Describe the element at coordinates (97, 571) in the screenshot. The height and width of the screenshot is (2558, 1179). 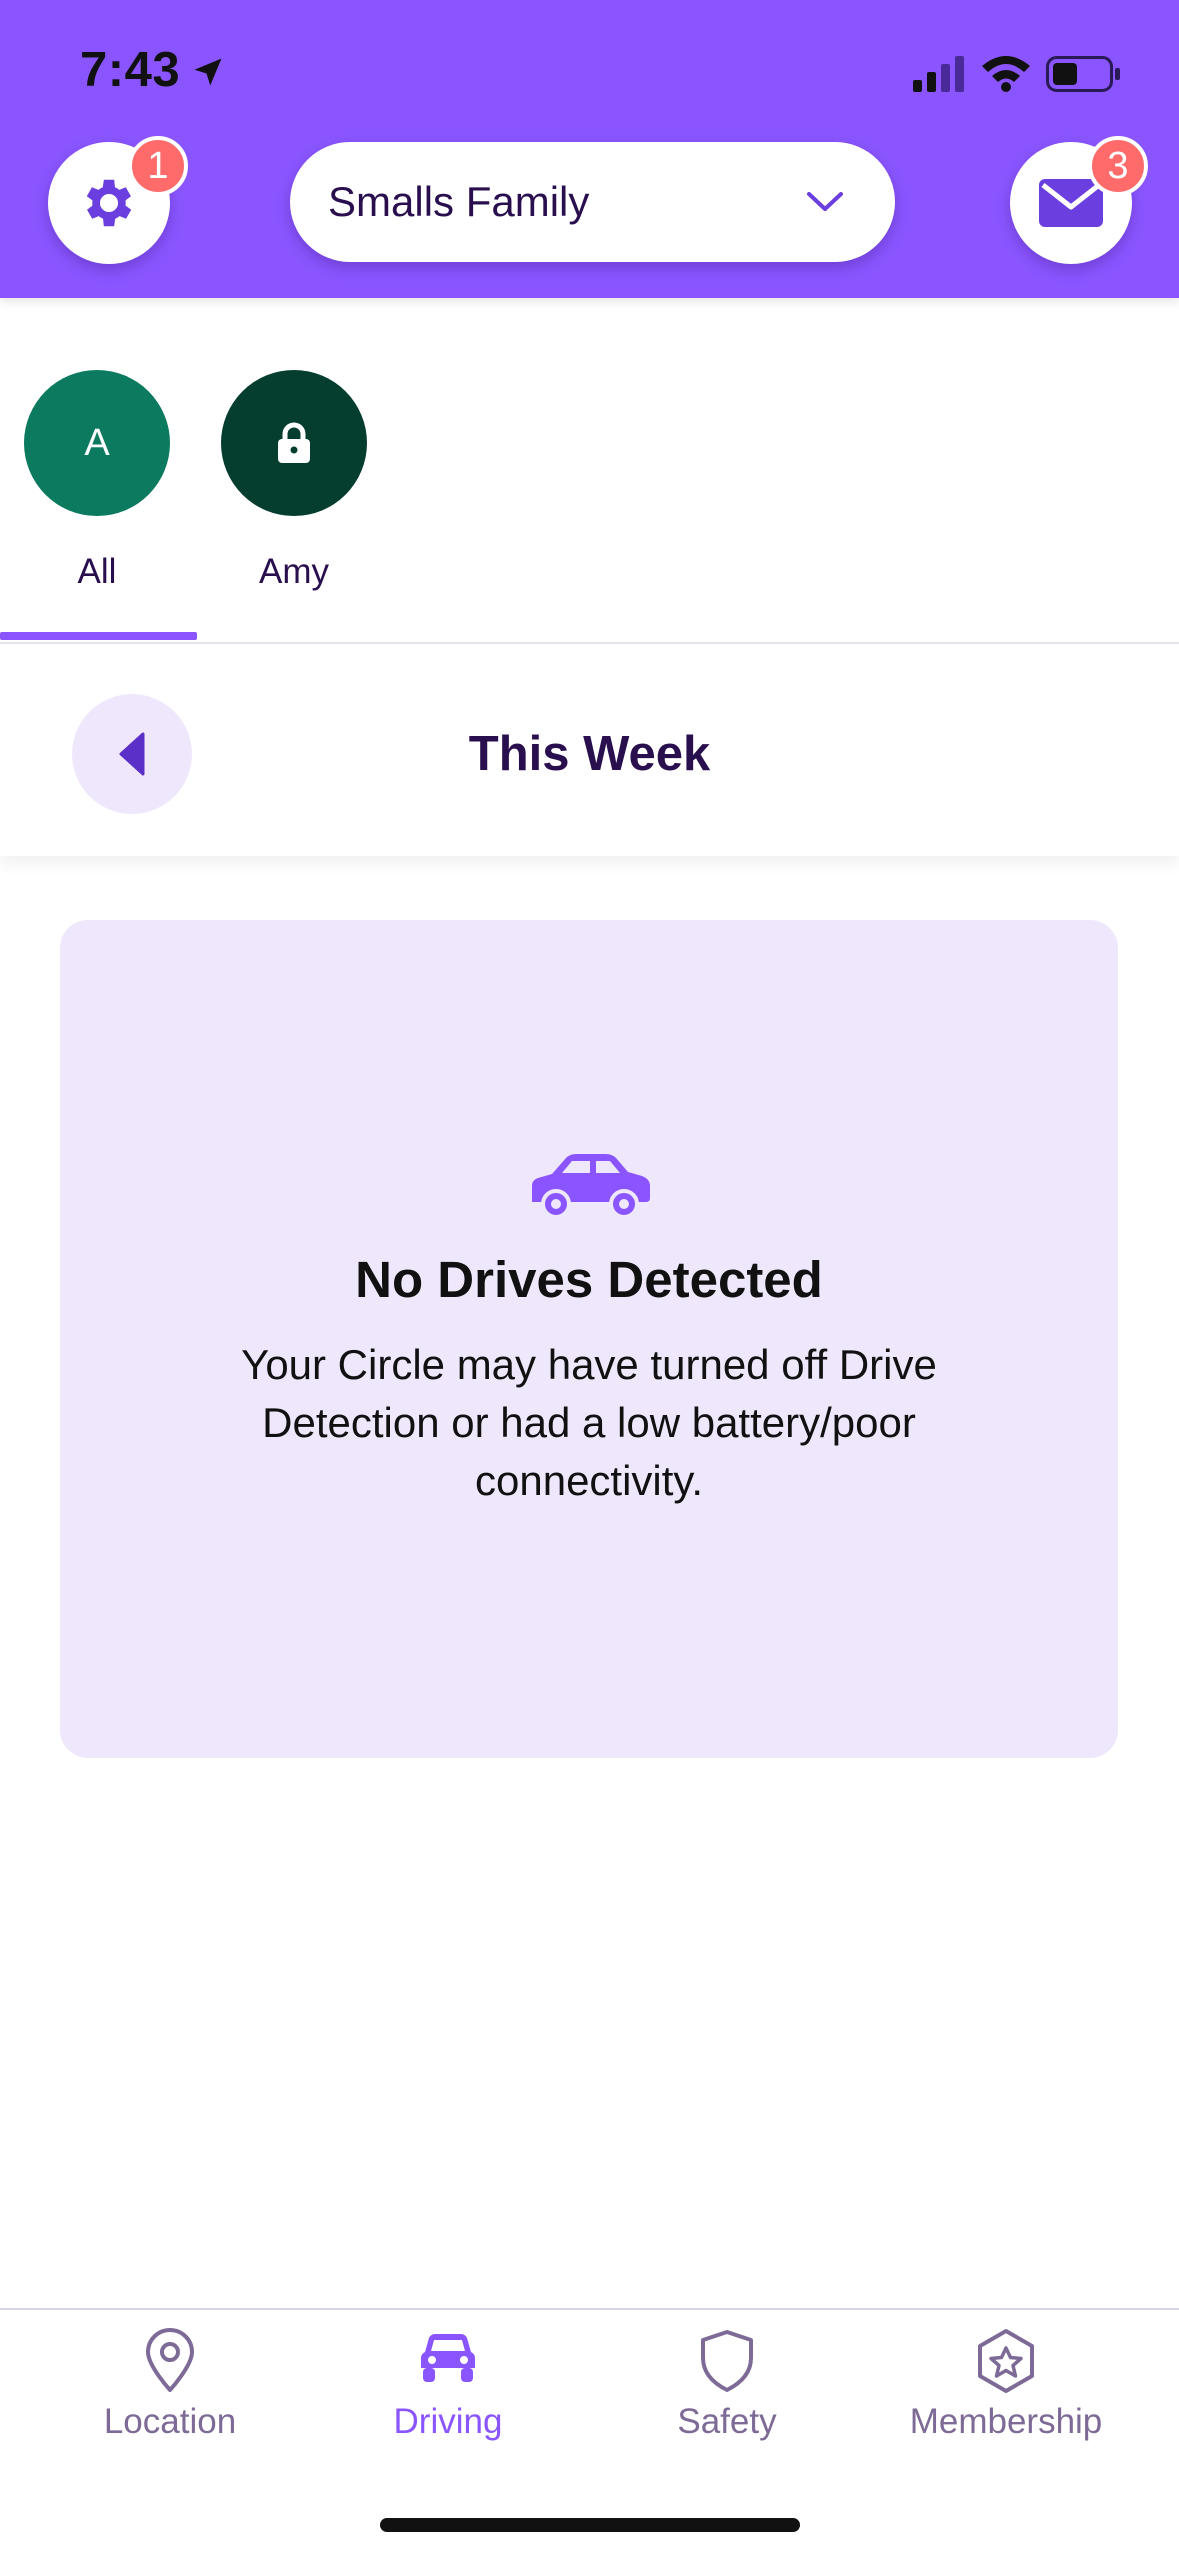
I see `member-name: All` at that location.